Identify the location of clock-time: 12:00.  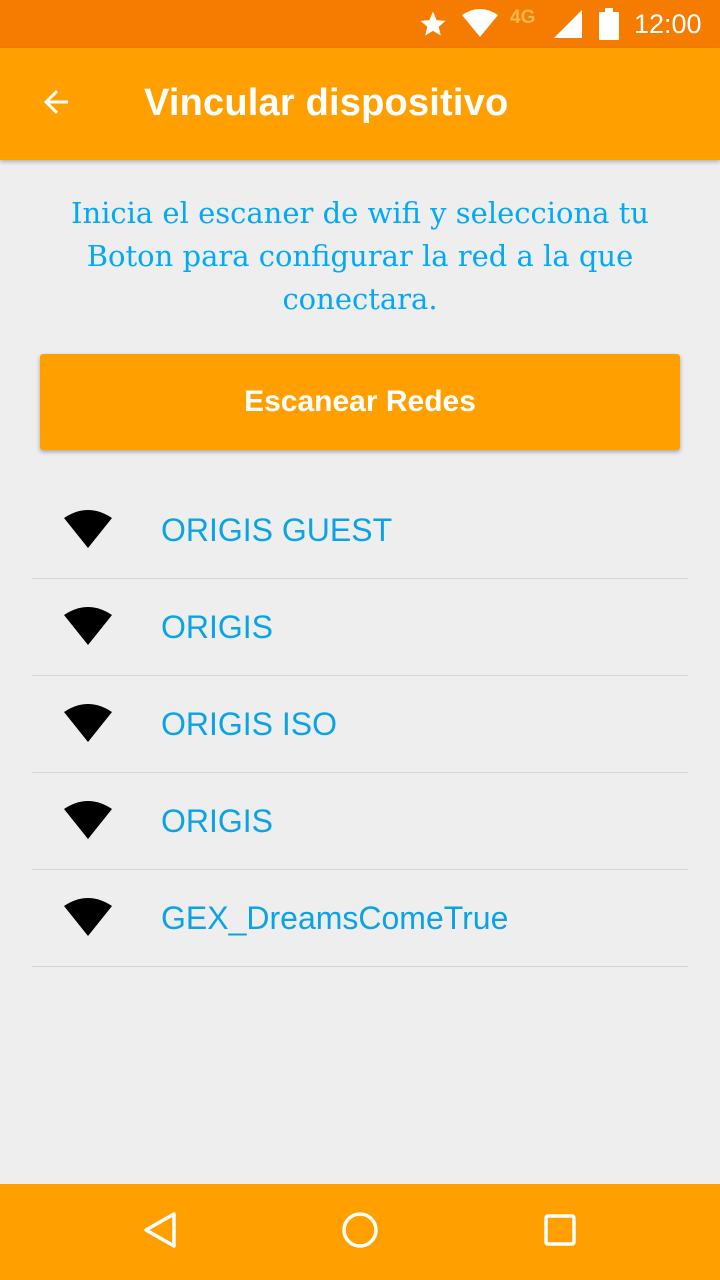
(668, 23).